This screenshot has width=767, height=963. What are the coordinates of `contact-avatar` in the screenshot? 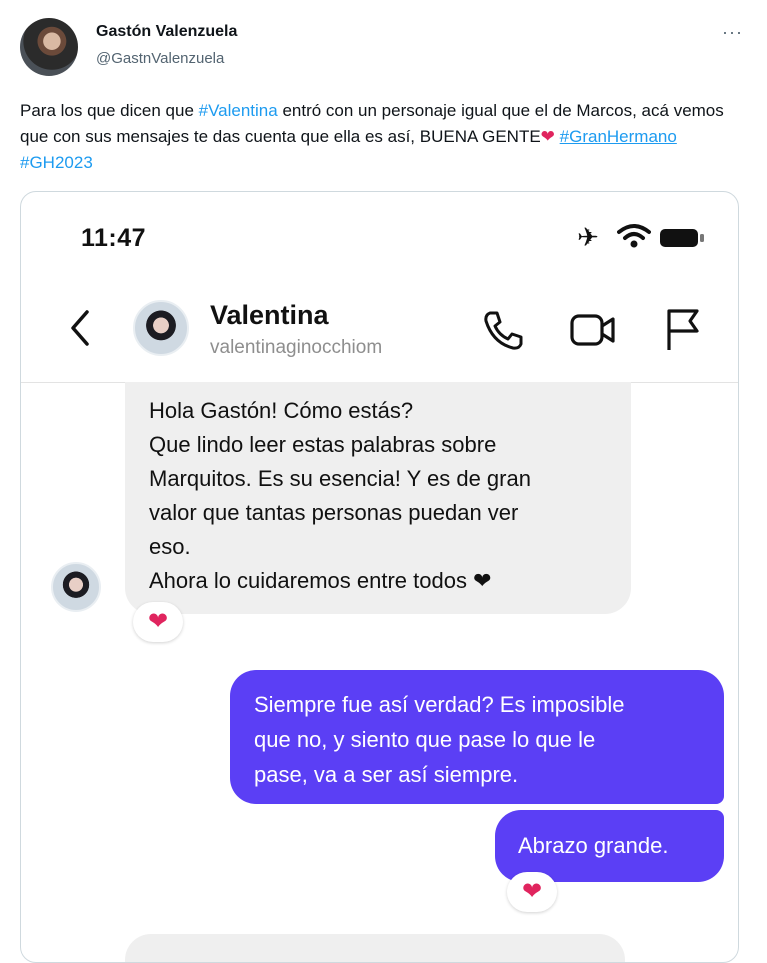 It's located at (161, 328).